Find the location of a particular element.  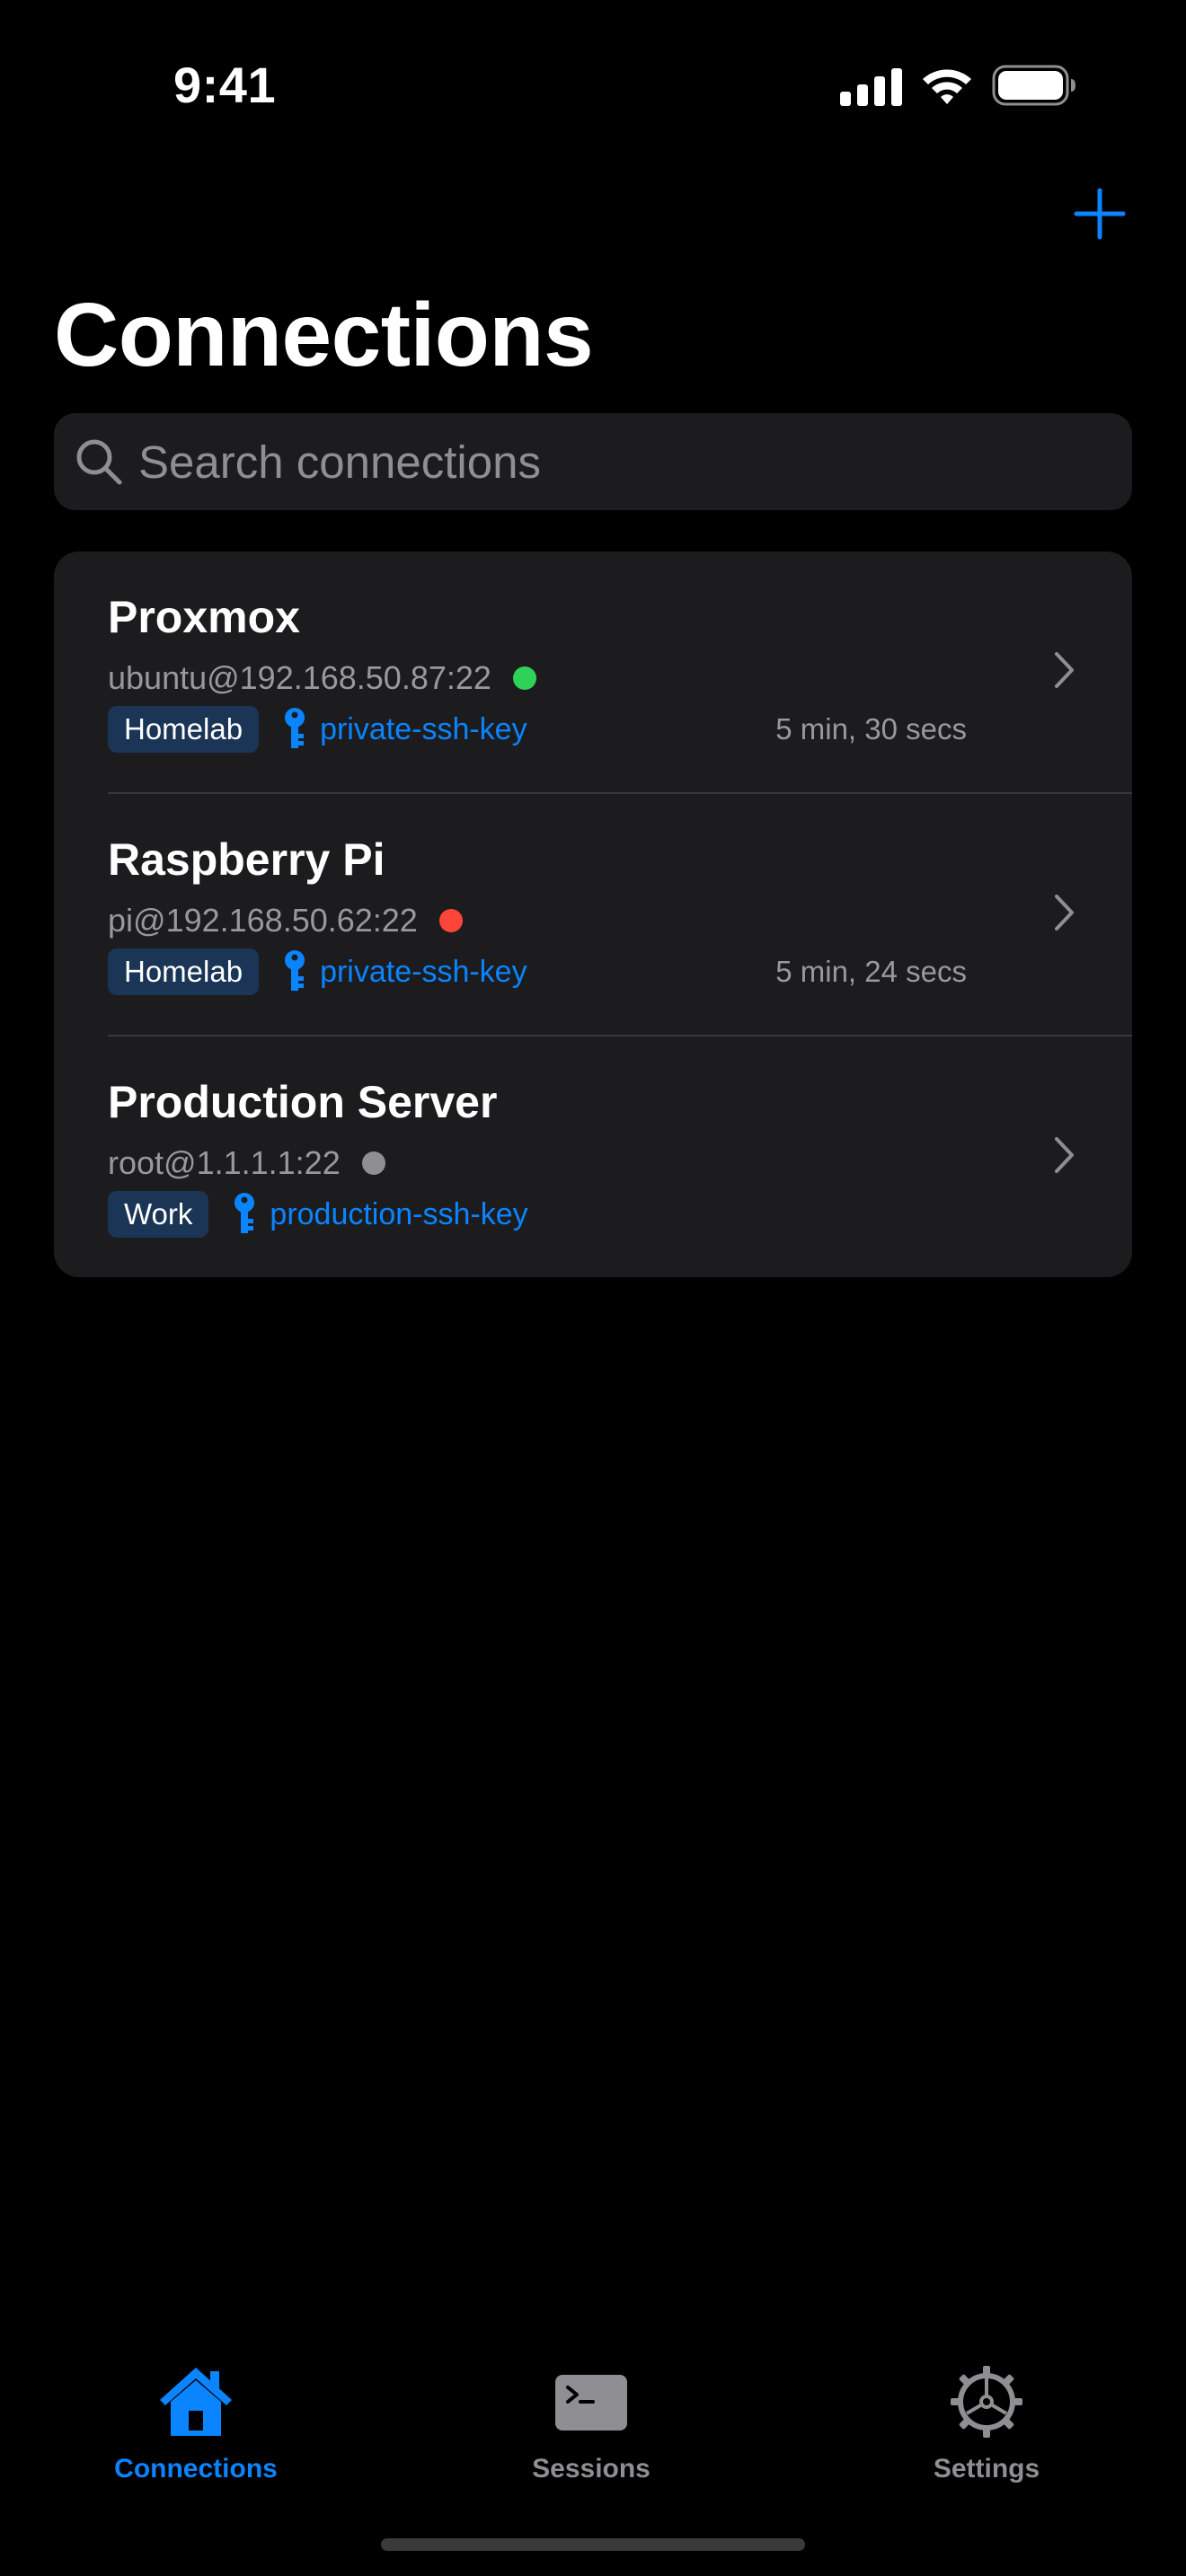

house-icon is located at coordinates (196, 2402).